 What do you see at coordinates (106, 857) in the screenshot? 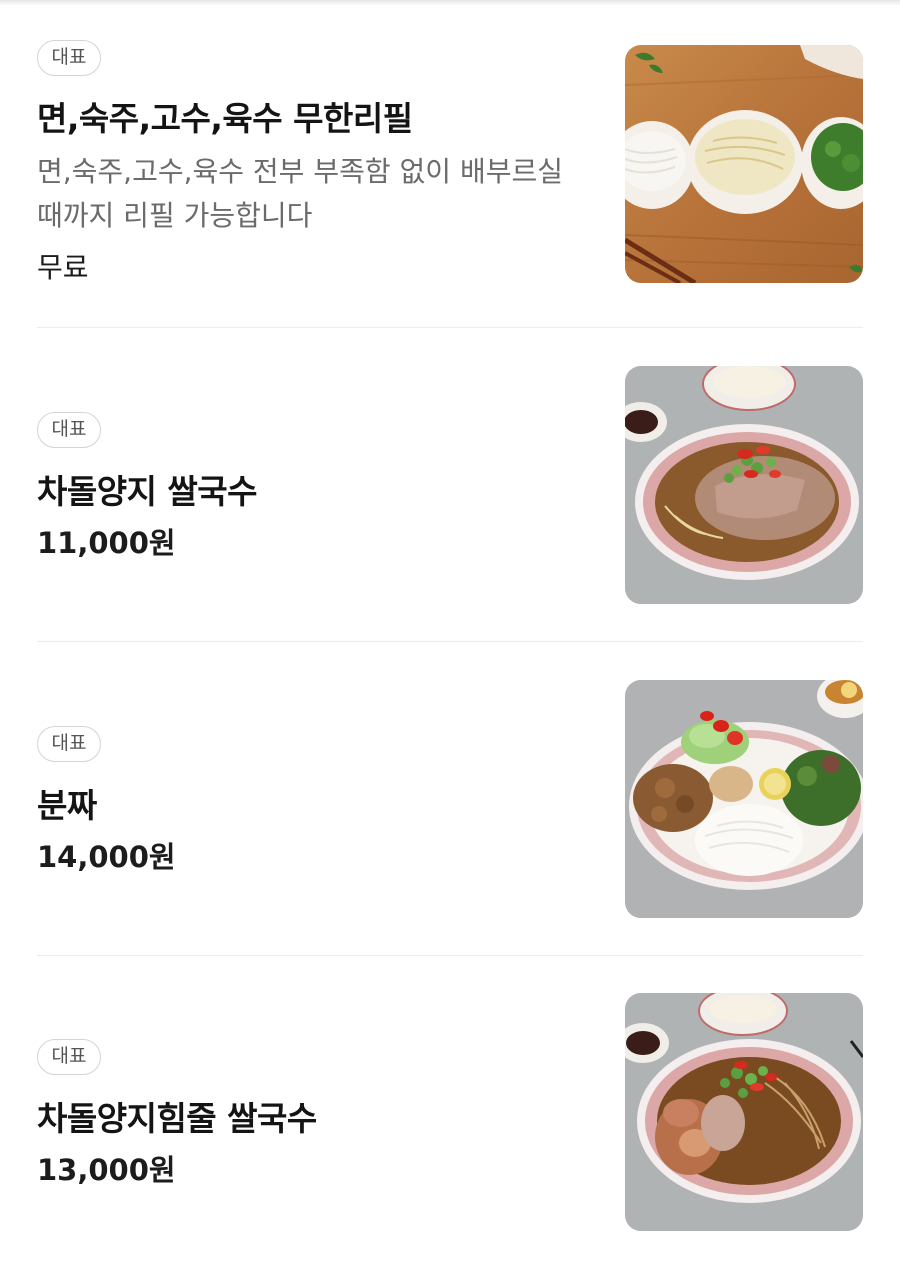
I see `menu-item-price: 14,000원` at bounding box center [106, 857].